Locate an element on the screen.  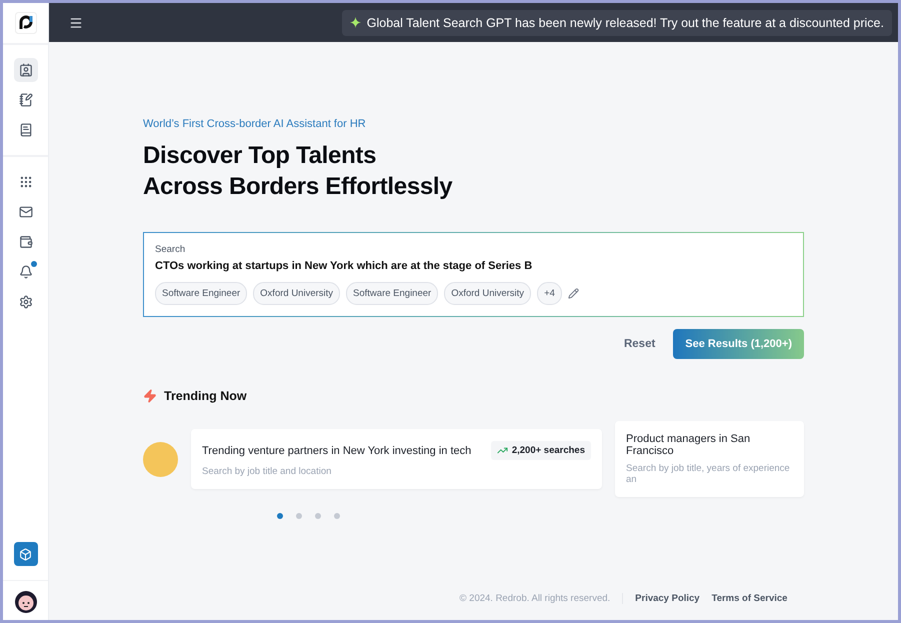
search-count: 2,200+ searches is located at coordinates (540, 450).